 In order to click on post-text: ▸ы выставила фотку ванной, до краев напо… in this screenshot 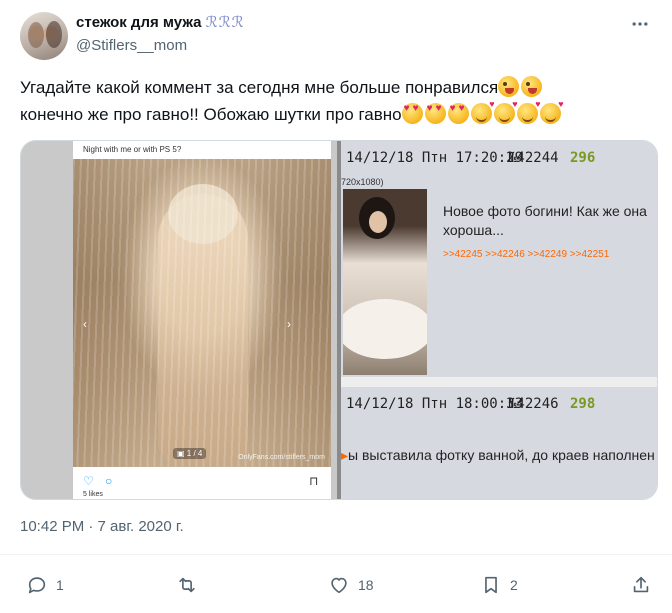, I will do `click(498, 455)`.